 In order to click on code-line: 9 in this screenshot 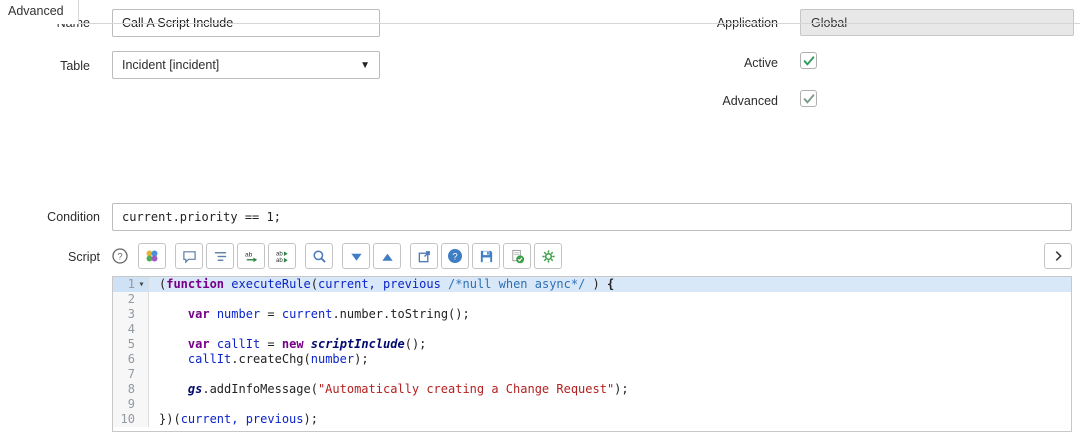, I will do `click(592, 404)`.